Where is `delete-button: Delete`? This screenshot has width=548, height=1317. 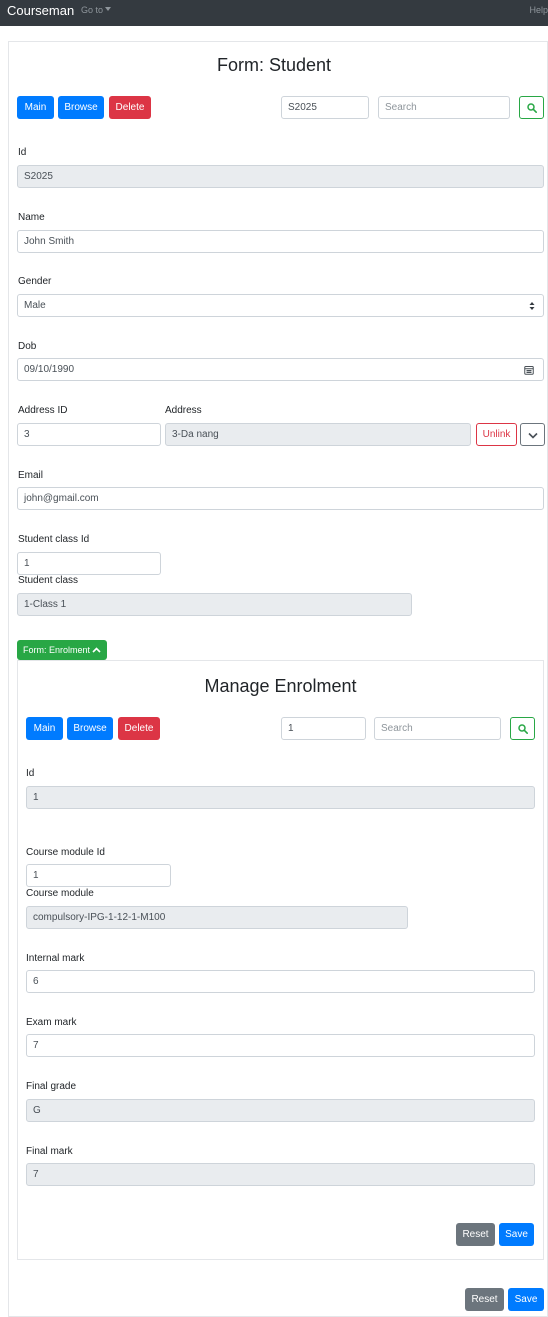 delete-button: Delete is located at coordinates (130, 107).